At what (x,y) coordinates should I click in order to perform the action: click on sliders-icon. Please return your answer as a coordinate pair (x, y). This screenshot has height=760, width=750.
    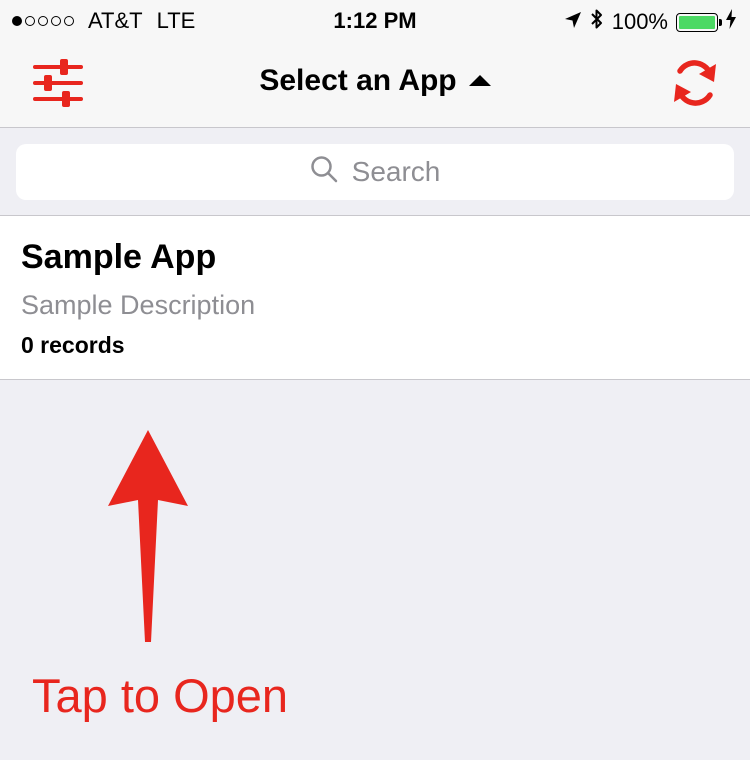
    Looking at the image, I should click on (58, 86).